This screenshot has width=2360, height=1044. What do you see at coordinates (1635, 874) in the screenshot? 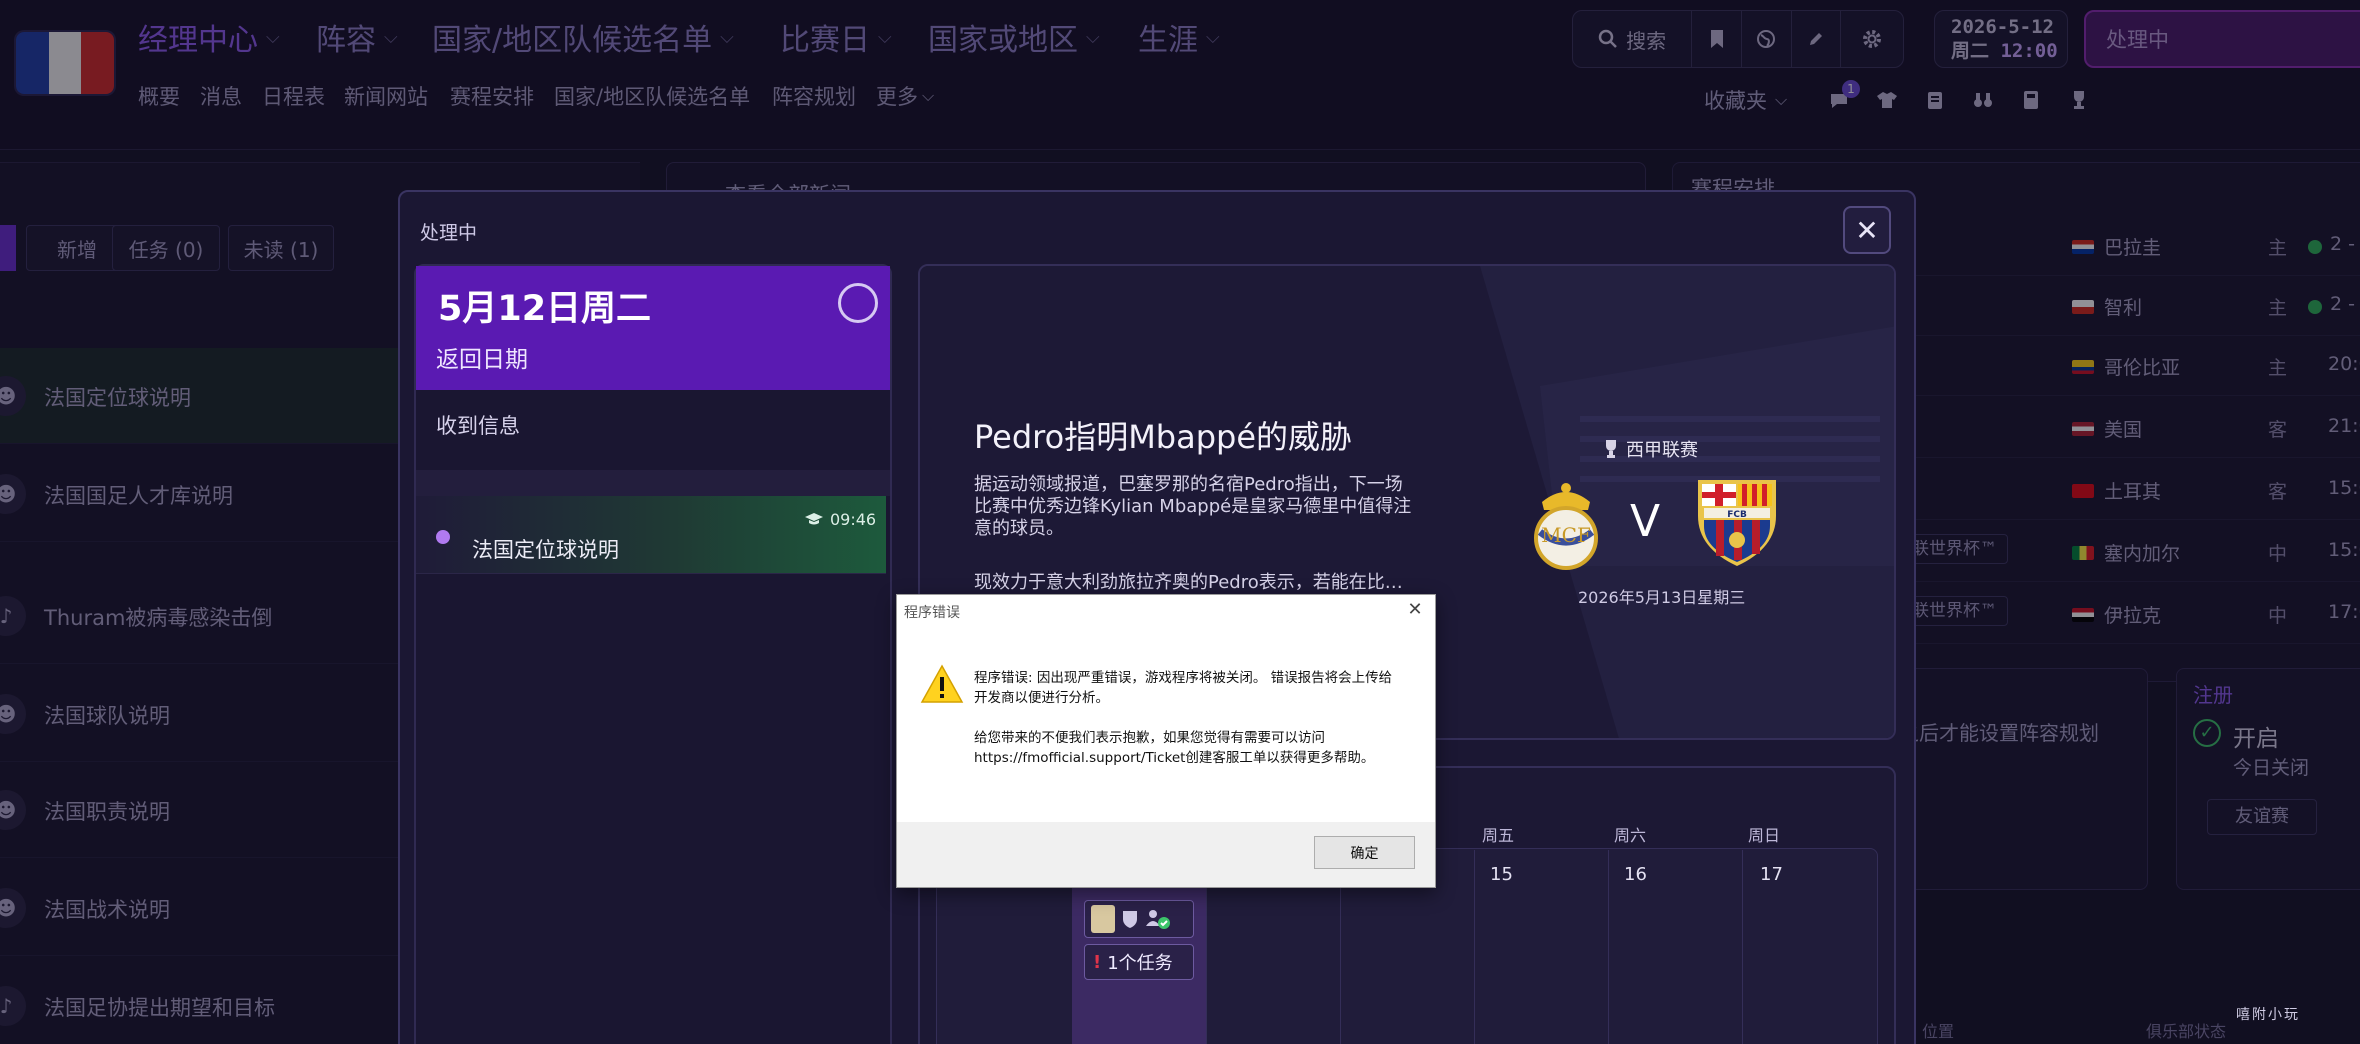
I see `calendar-date-number: 16` at bounding box center [1635, 874].